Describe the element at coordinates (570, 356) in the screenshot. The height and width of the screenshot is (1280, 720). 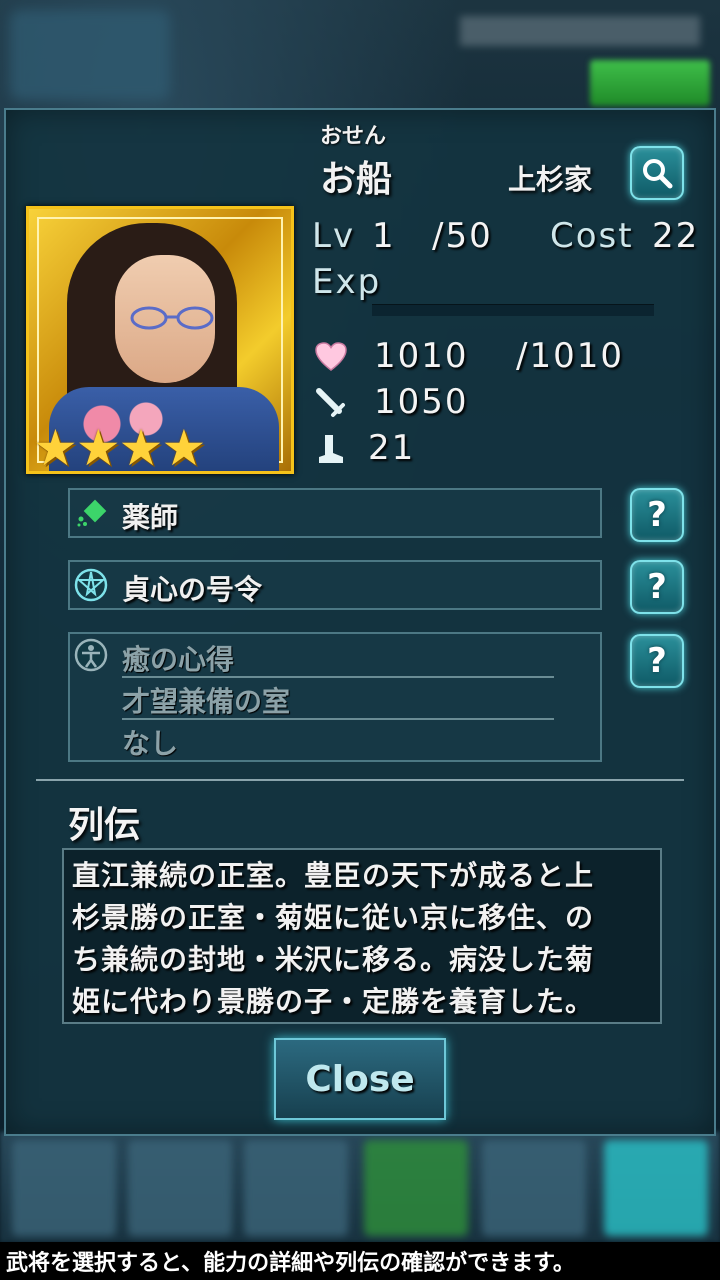
I see `hp-max: /1010` at that location.